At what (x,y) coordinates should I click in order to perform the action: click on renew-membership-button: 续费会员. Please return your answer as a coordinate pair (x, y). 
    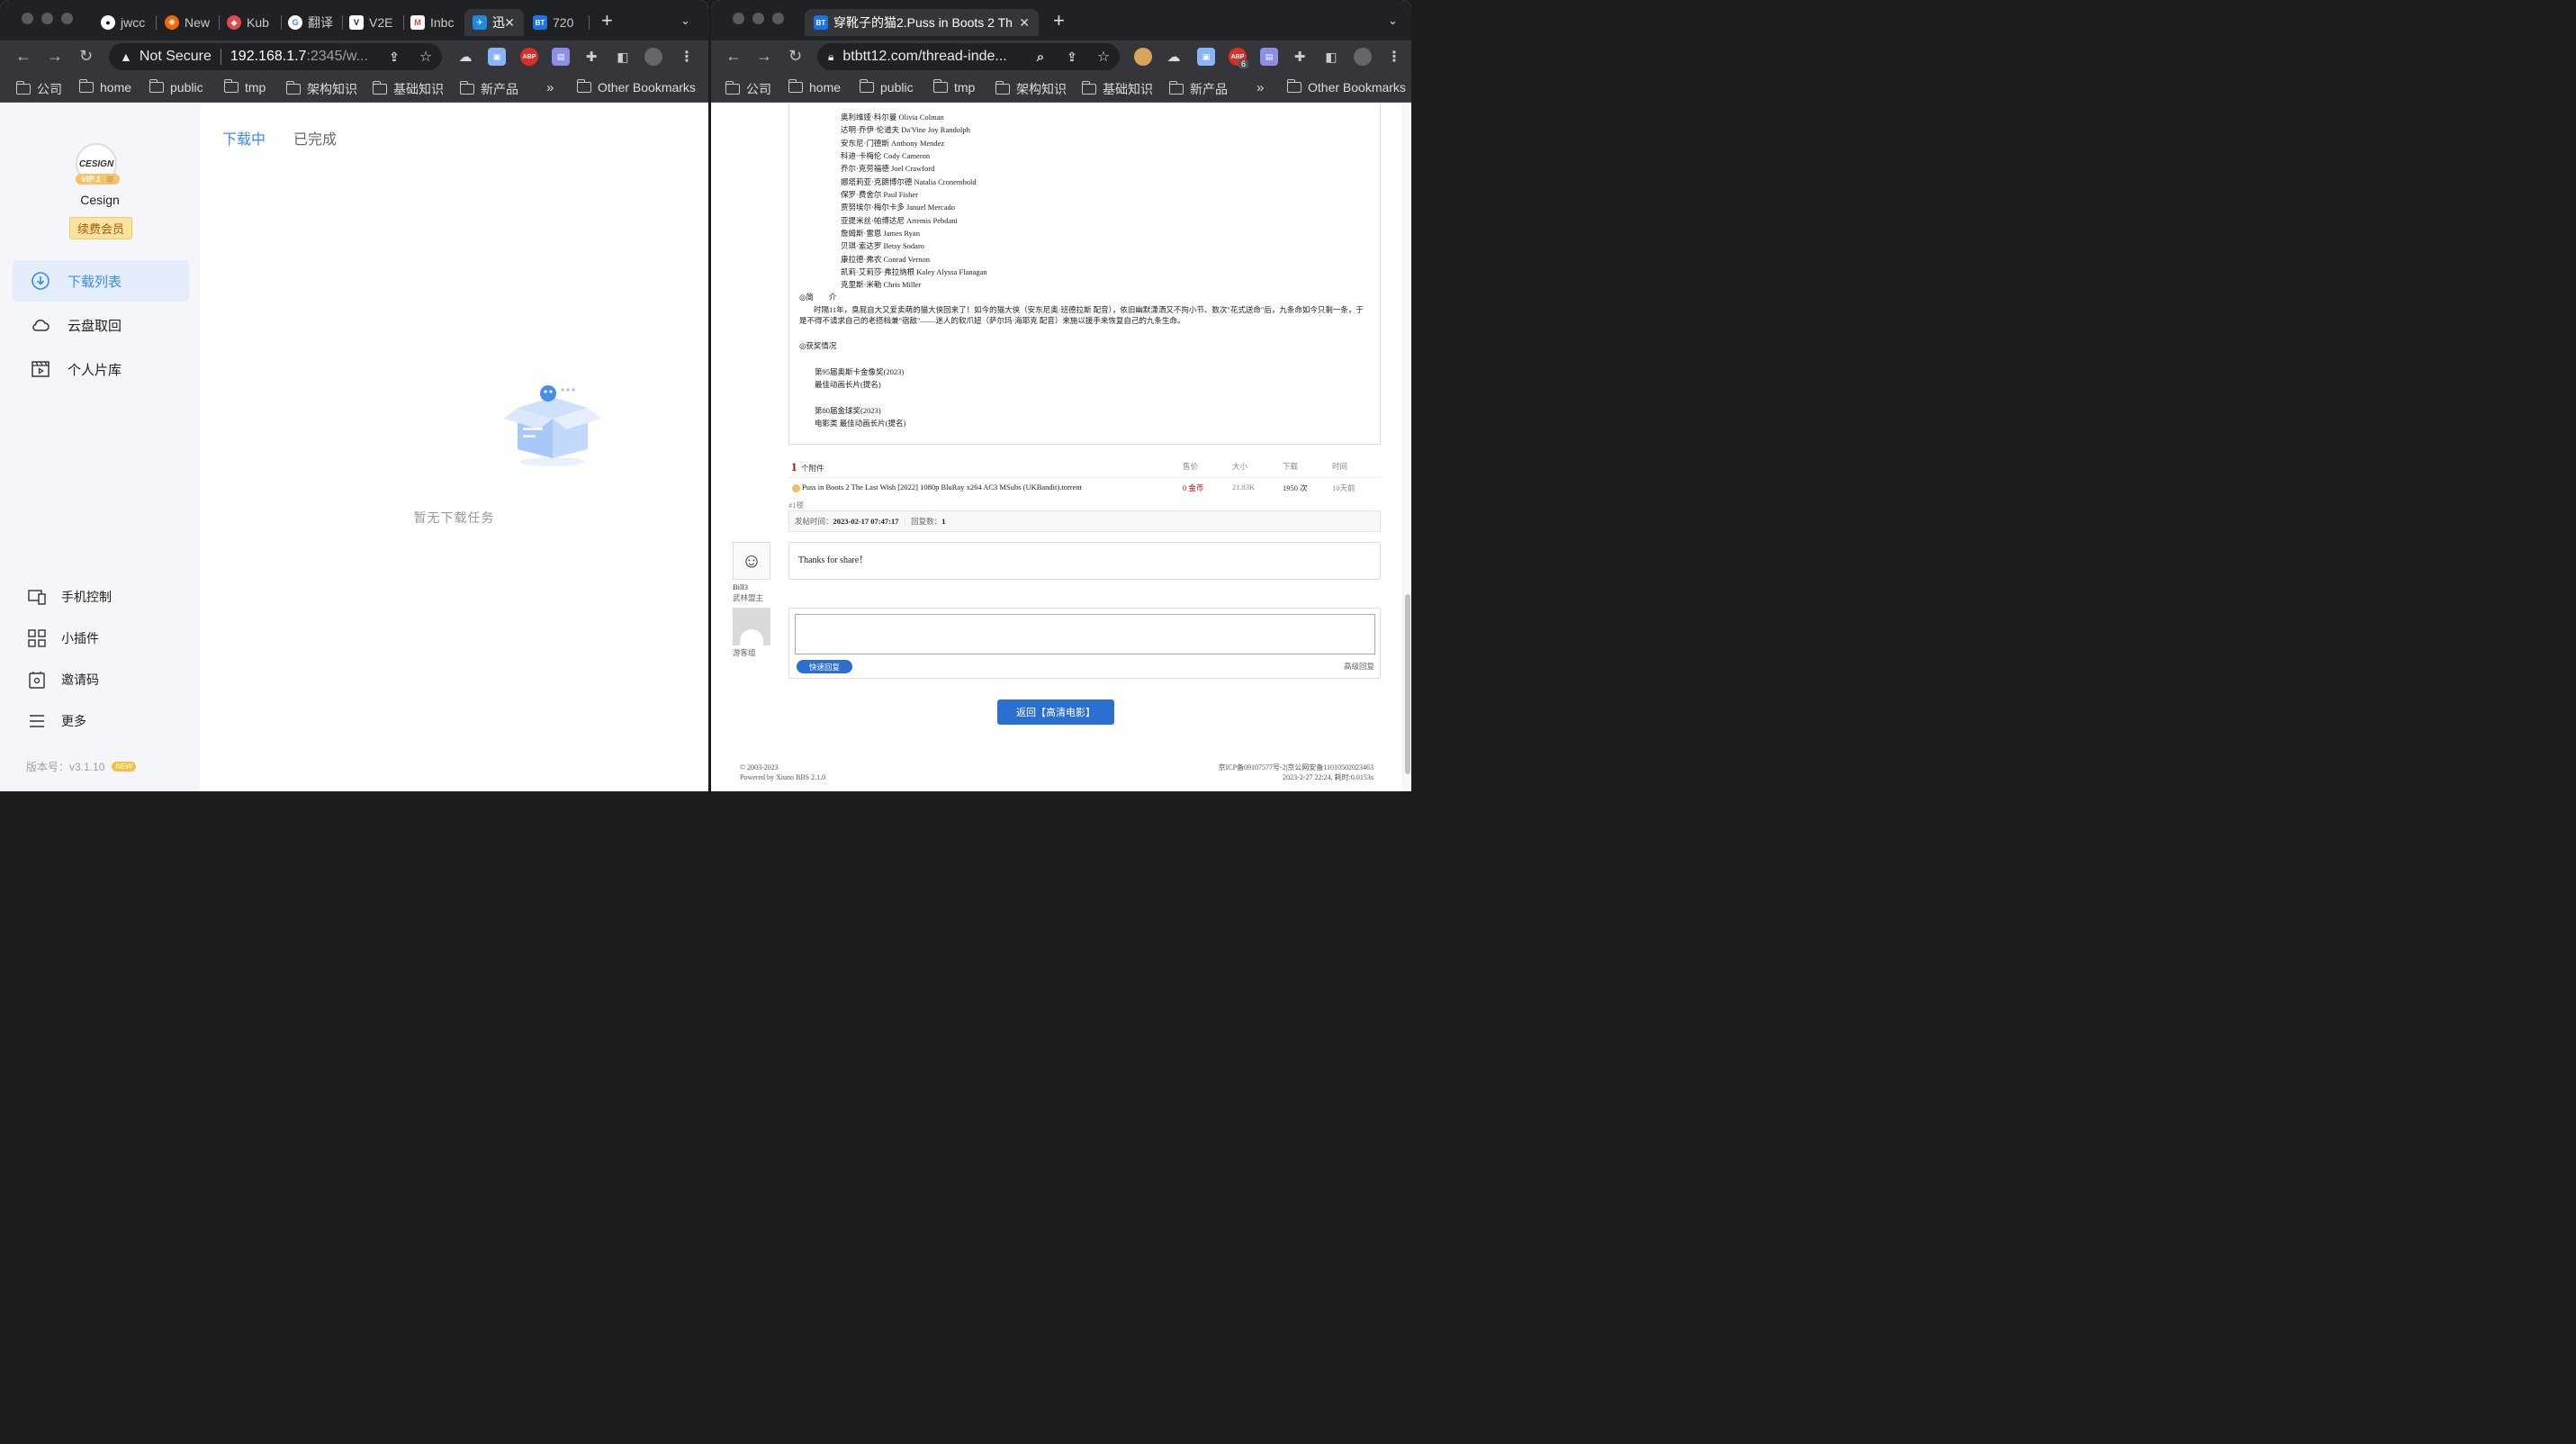
    Looking at the image, I should click on (100, 228).